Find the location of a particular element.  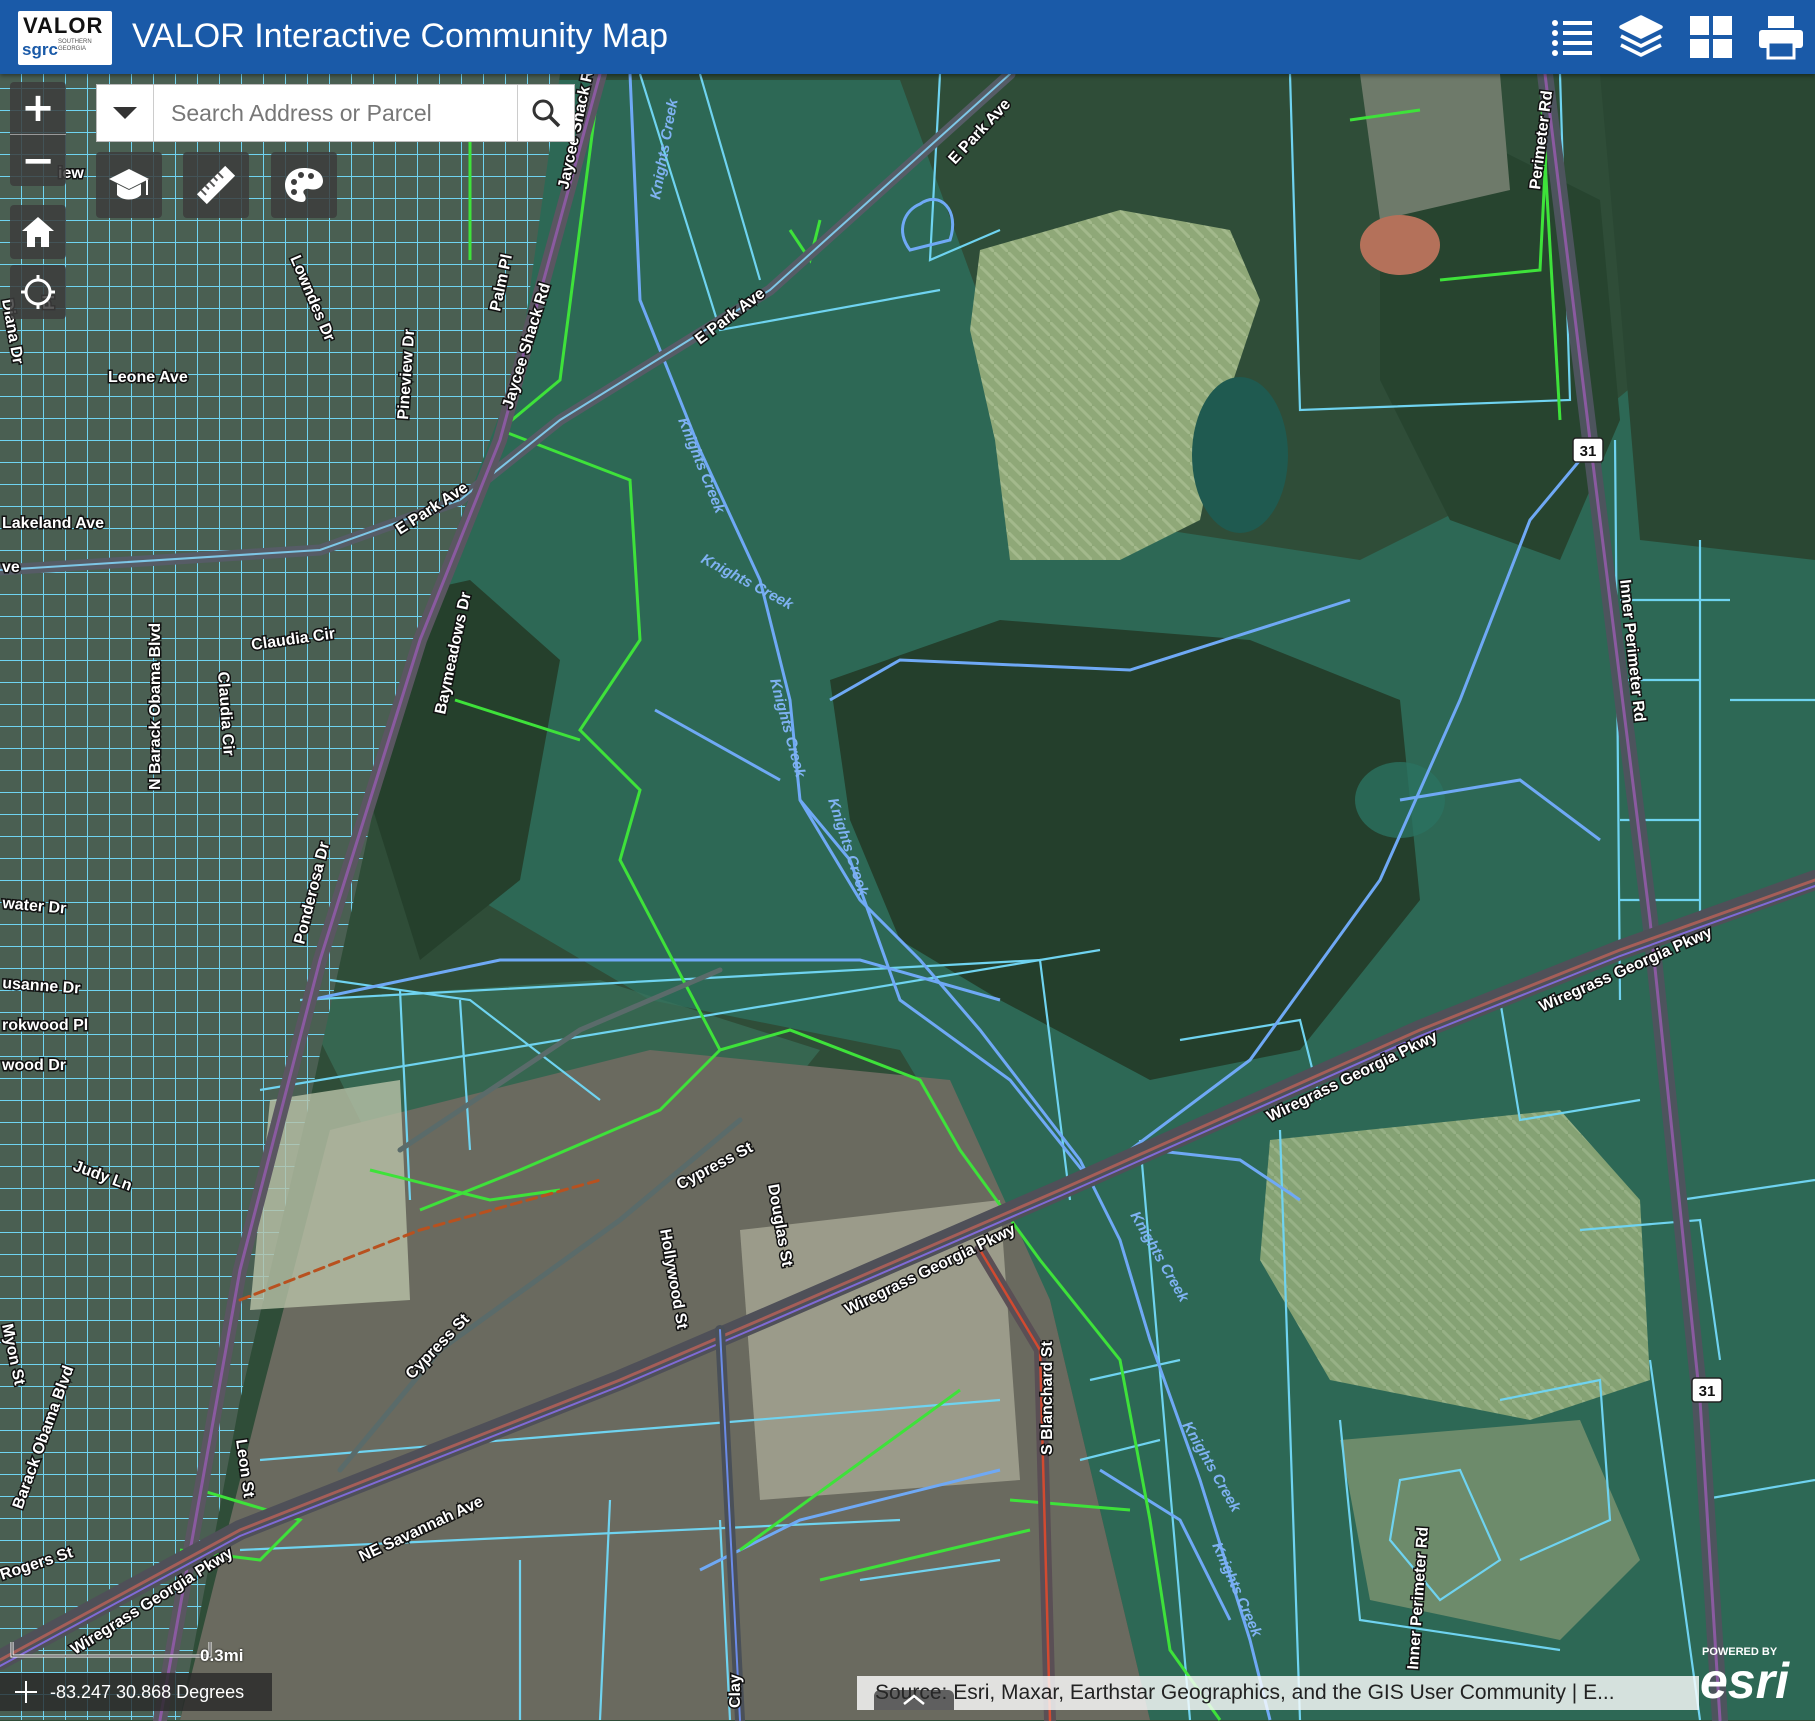

measure-tool-button is located at coordinates (216, 185).